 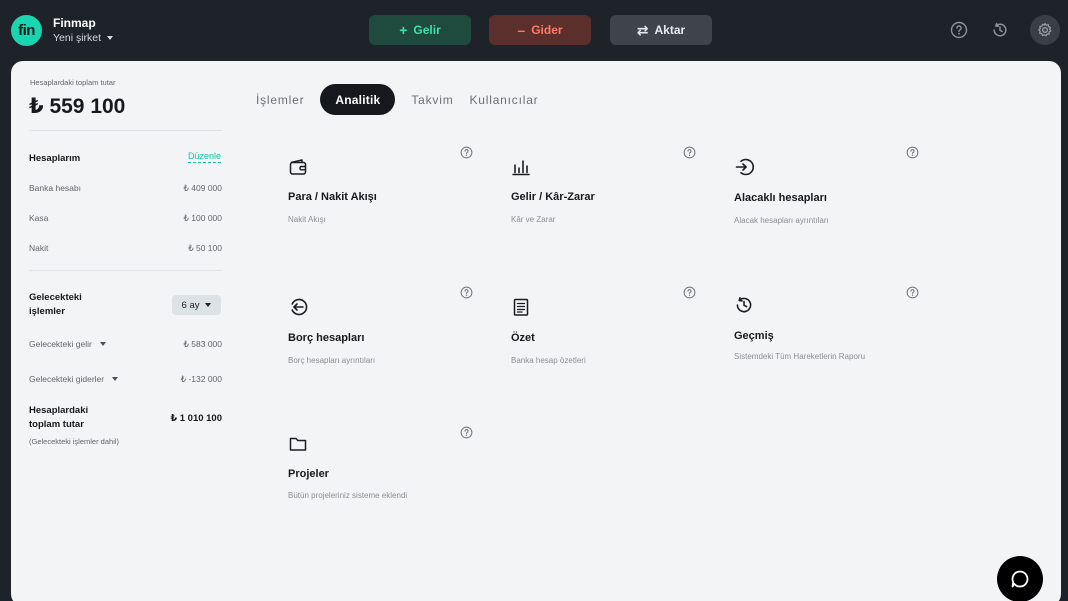 I want to click on main-tabs: İşlemler Analitik Takvim Kullanıcılar, so click(x=405, y=99).